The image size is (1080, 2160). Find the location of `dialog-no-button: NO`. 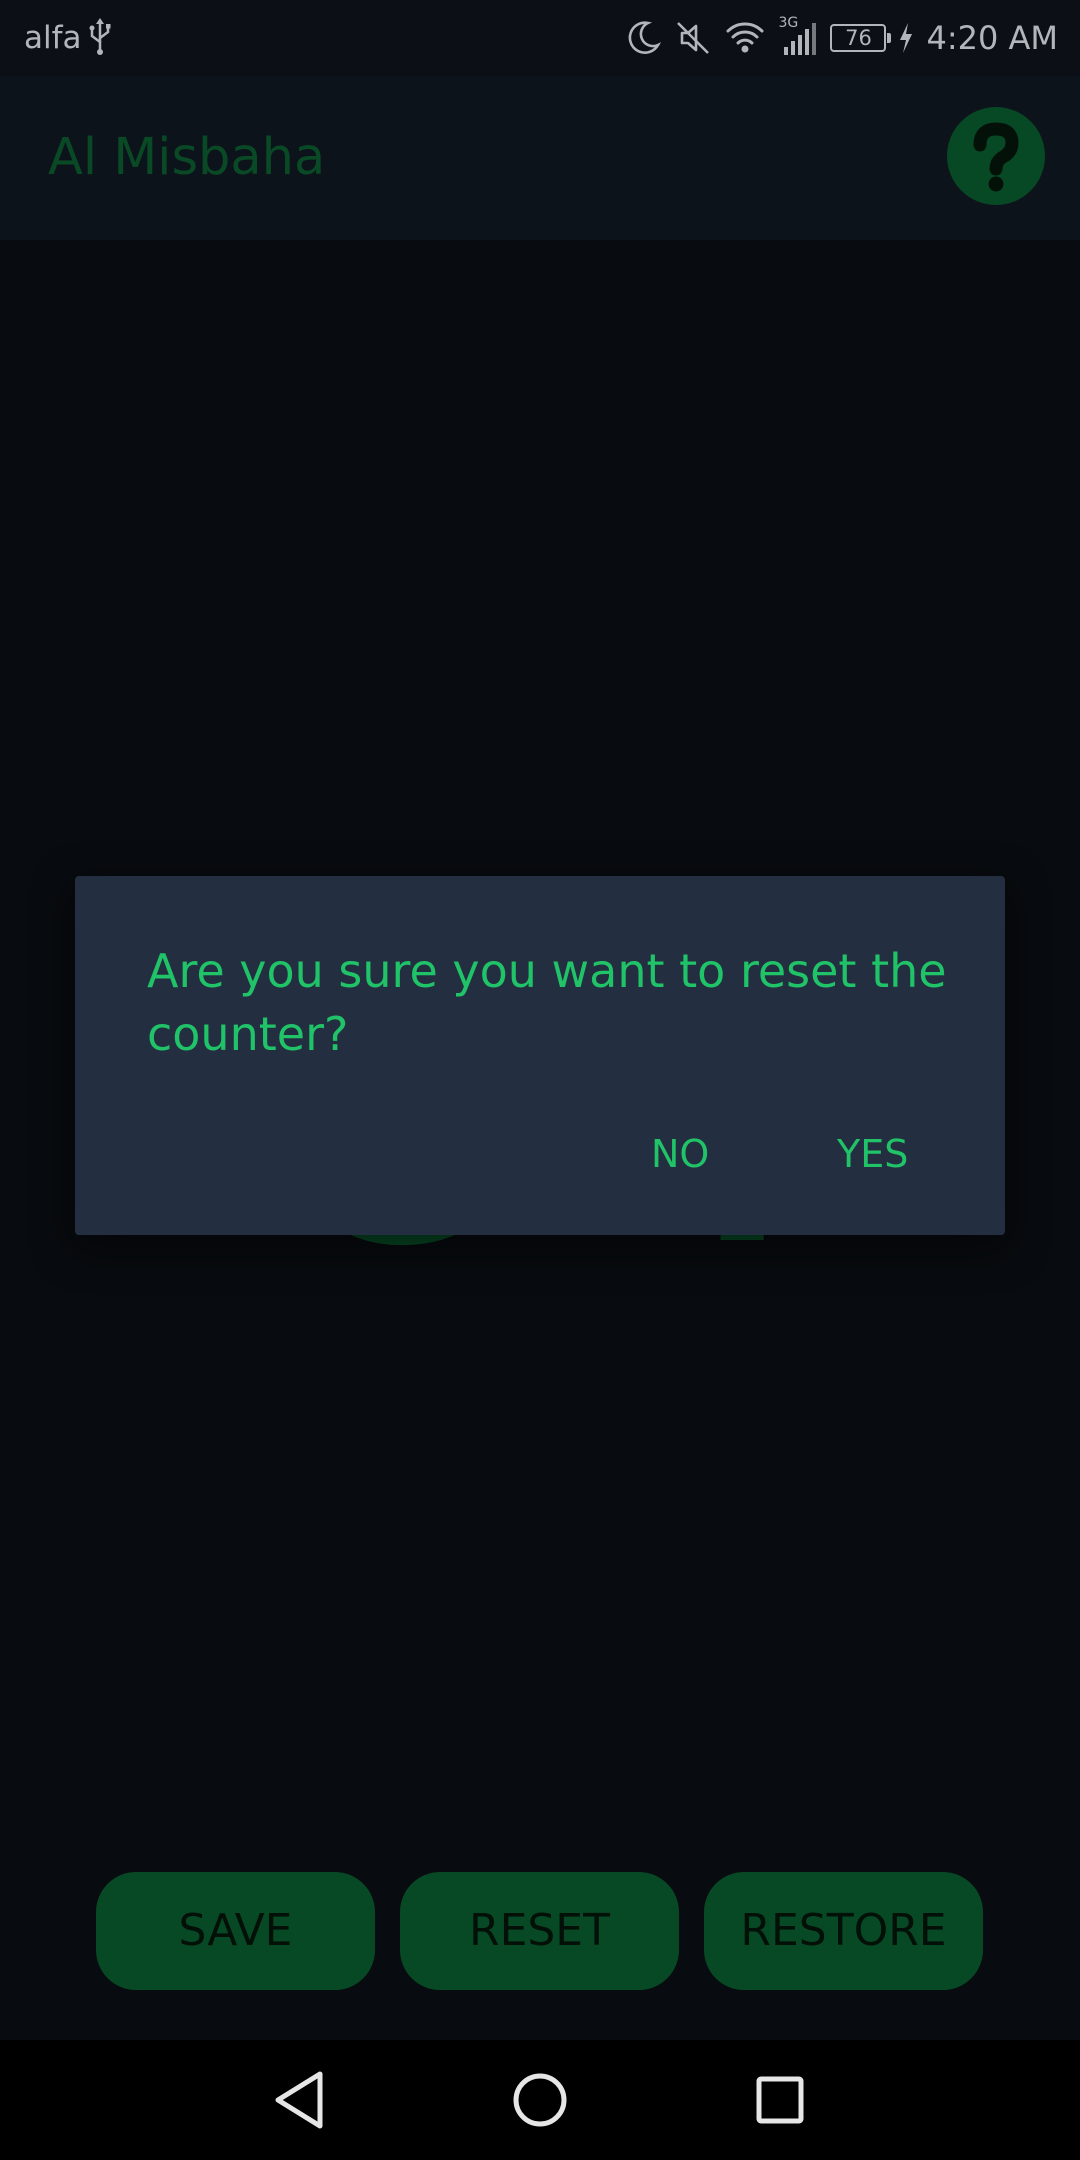

dialog-no-button: NO is located at coordinates (680, 1154).